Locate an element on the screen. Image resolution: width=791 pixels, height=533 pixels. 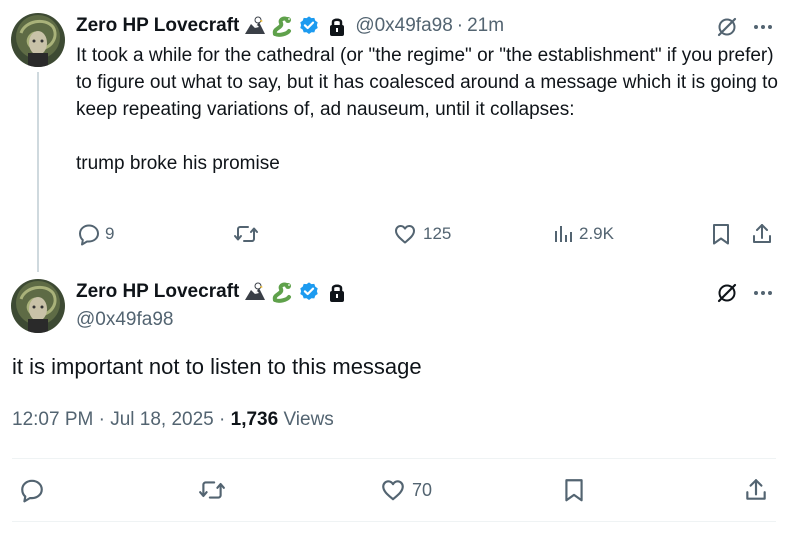
like-button: 70 is located at coordinates (406, 490).